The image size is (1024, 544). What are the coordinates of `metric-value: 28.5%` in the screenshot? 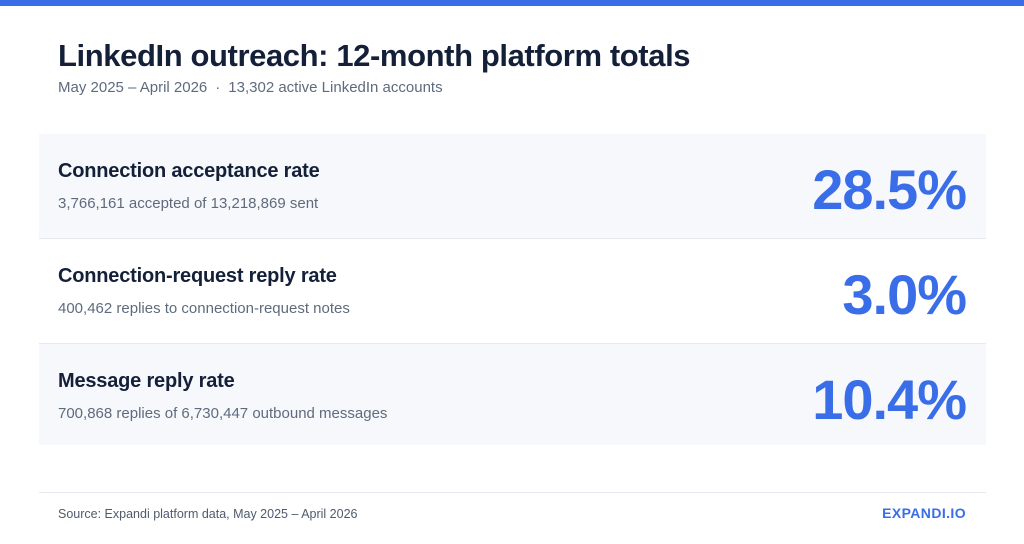 It's located at (889, 189).